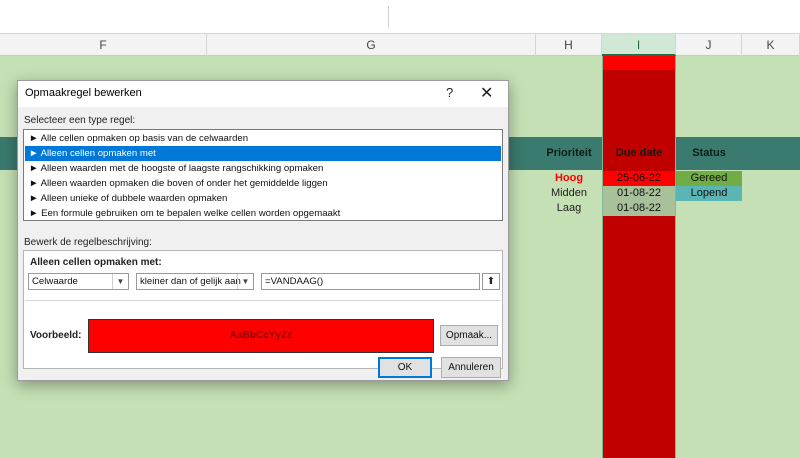 Image resolution: width=800 pixels, height=458 pixels. Describe the element at coordinates (771, 45) in the screenshot. I see `column-header-k: K` at that location.